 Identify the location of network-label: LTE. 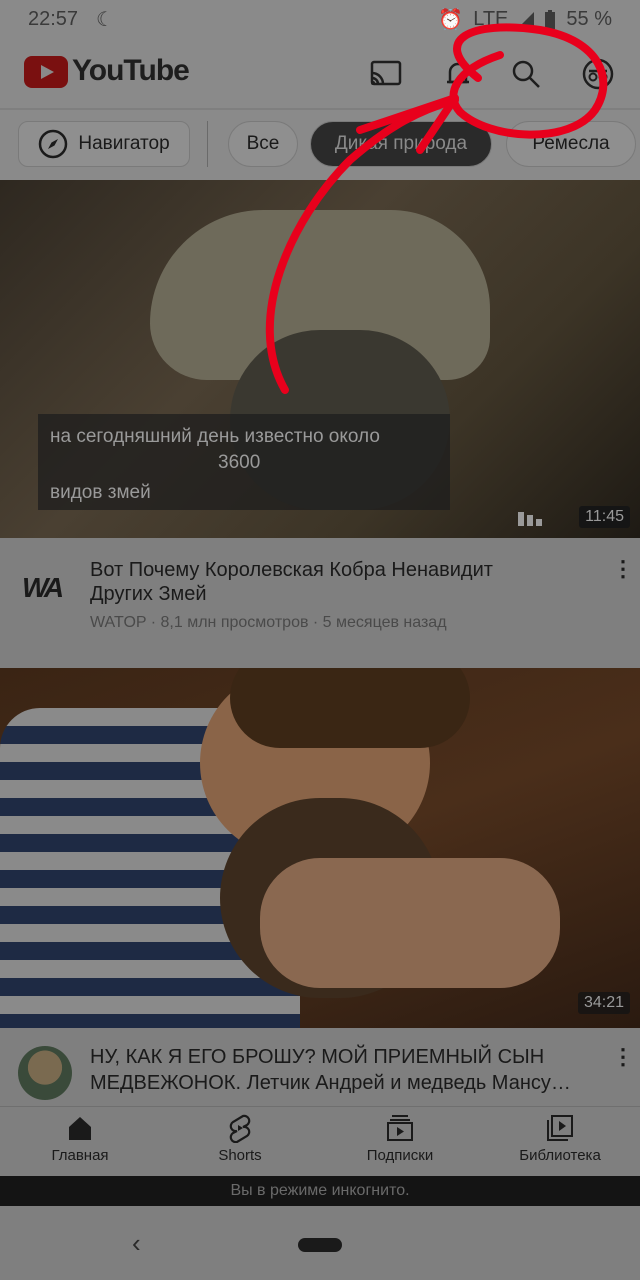
(491, 19).